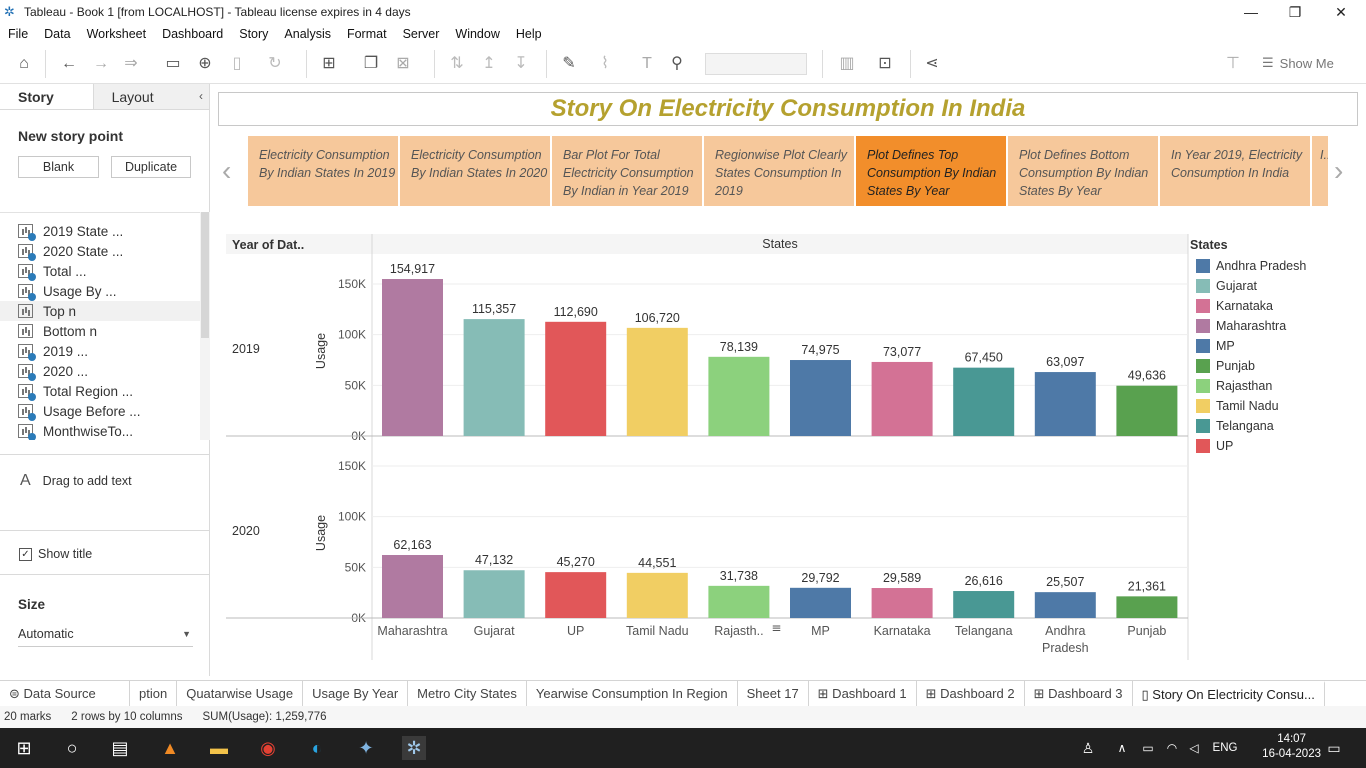  What do you see at coordinates (467, 693) in the screenshot?
I see `sheet-tab: Metro City States` at bounding box center [467, 693].